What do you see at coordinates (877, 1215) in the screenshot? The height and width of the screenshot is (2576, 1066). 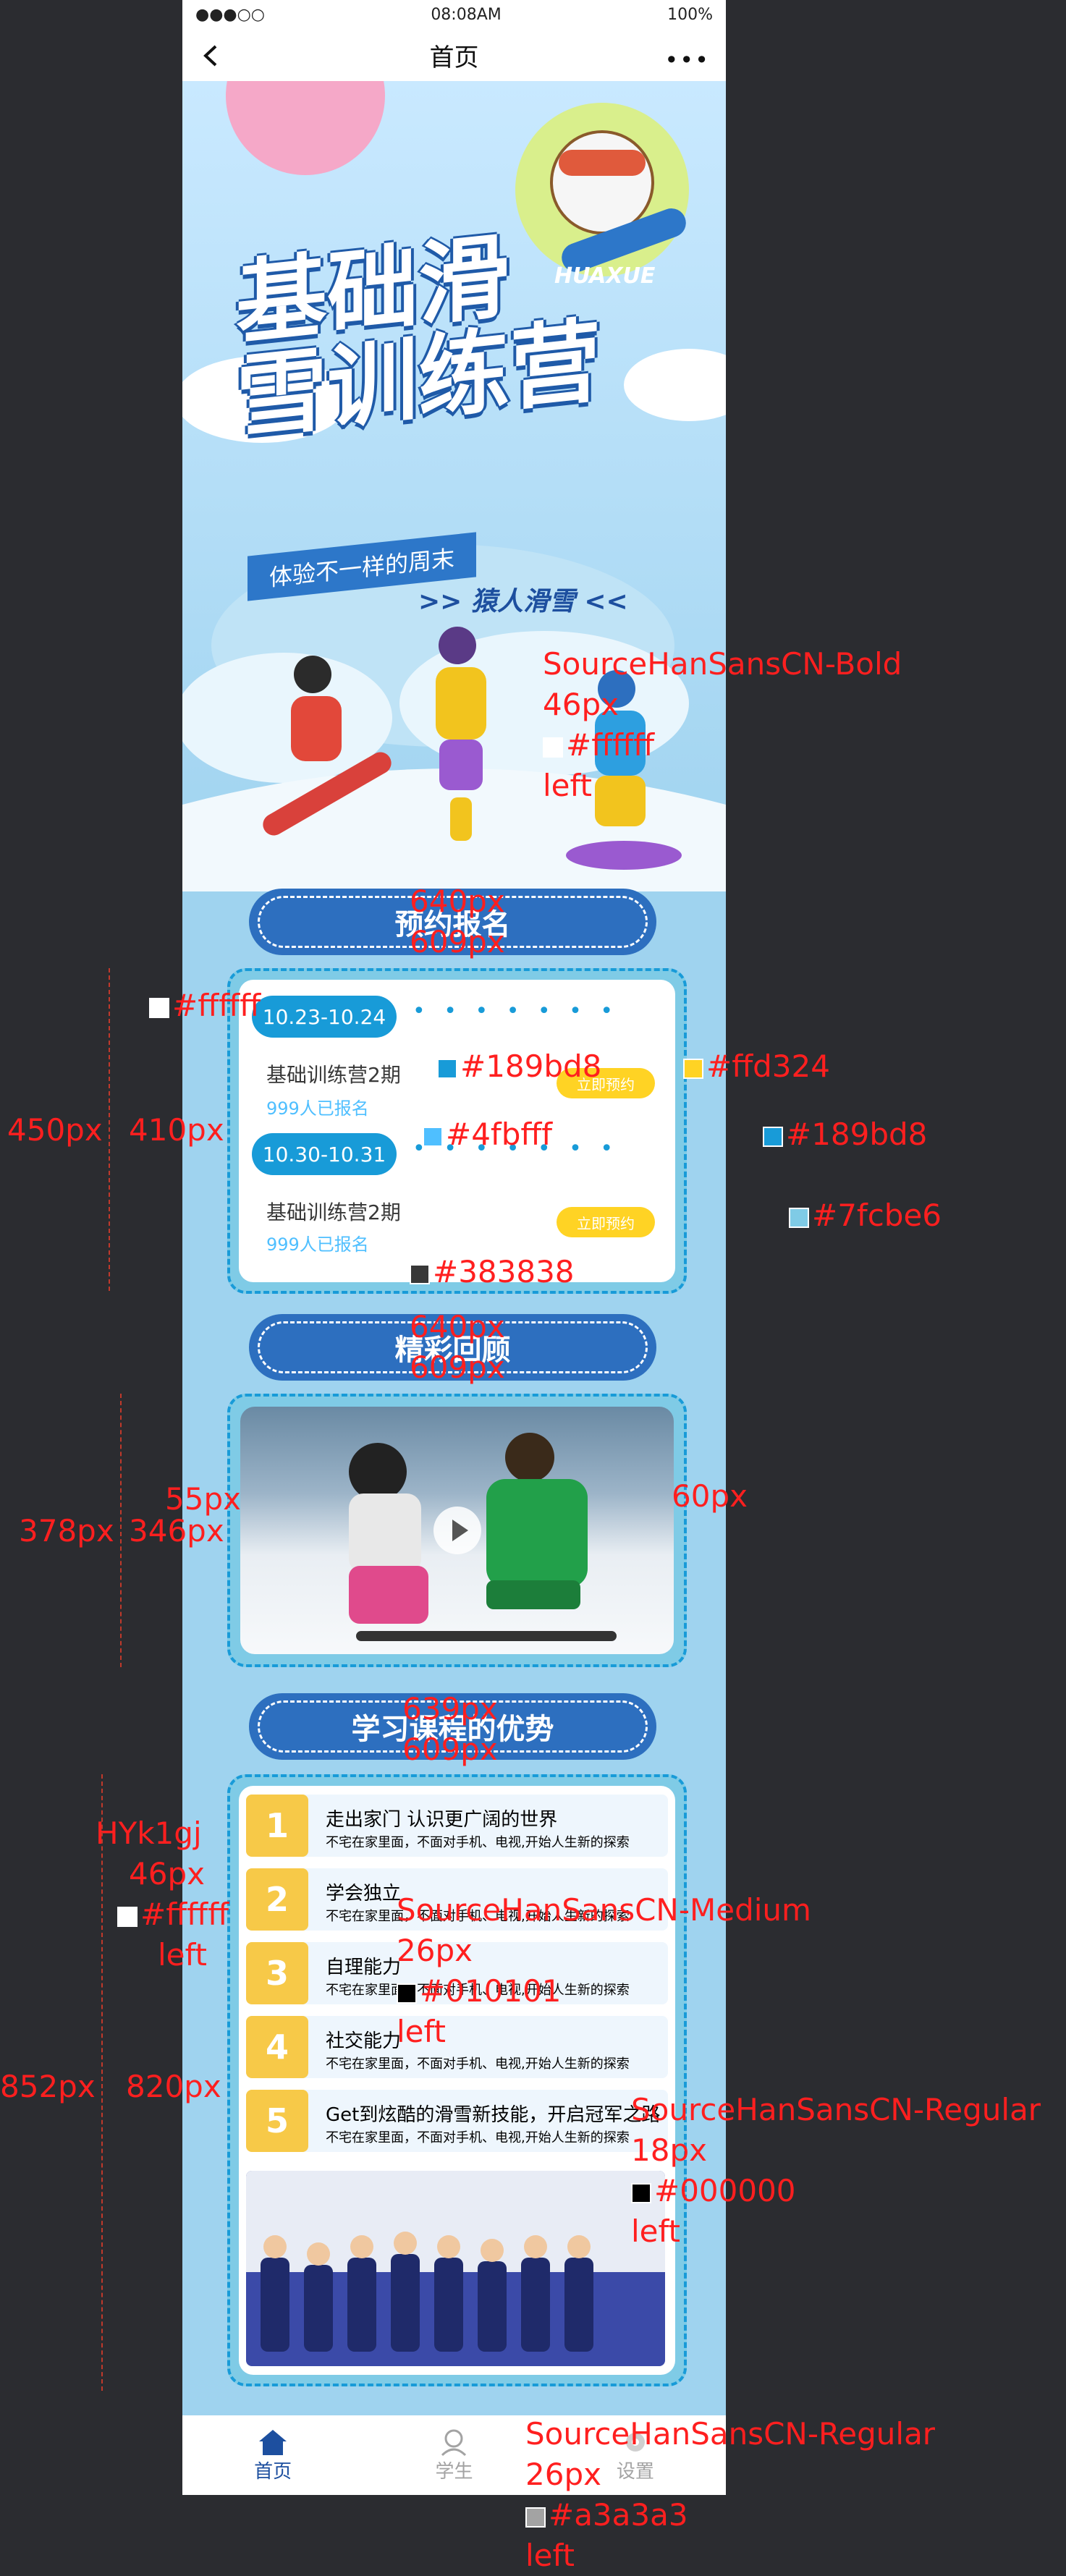 I see `annotation-color-text: #7fcbe6` at bounding box center [877, 1215].